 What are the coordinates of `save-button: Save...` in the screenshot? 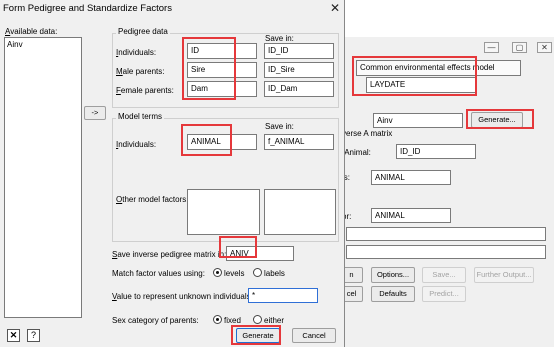 It's located at (444, 275).